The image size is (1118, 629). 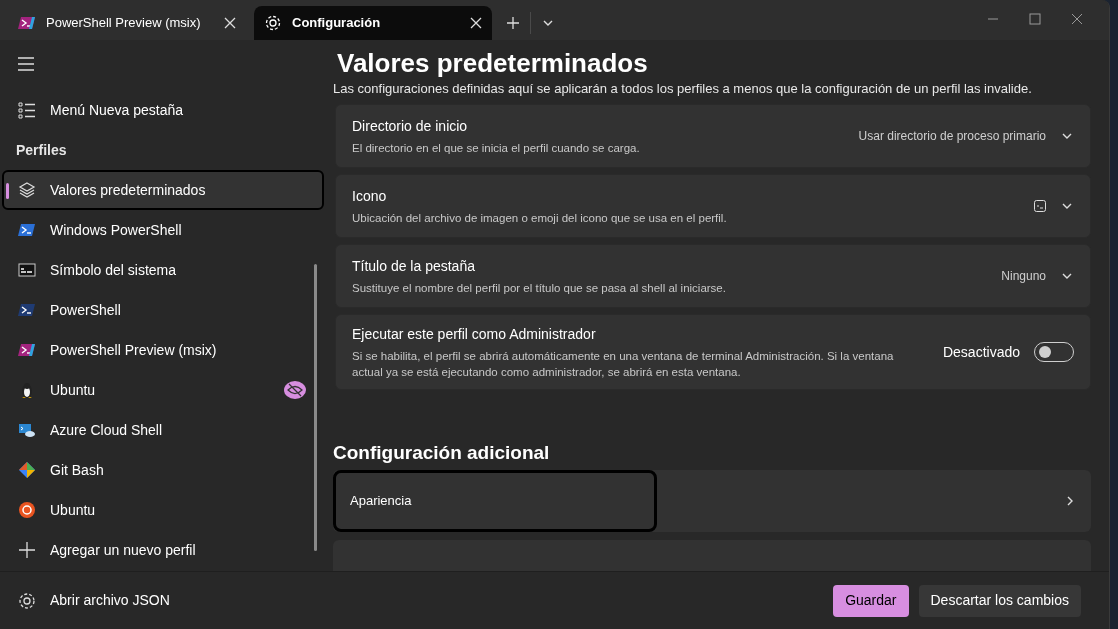 What do you see at coordinates (163, 550) in the screenshot?
I see `sidebar-item: Agregar un nuevo perfil` at bounding box center [163, 550].